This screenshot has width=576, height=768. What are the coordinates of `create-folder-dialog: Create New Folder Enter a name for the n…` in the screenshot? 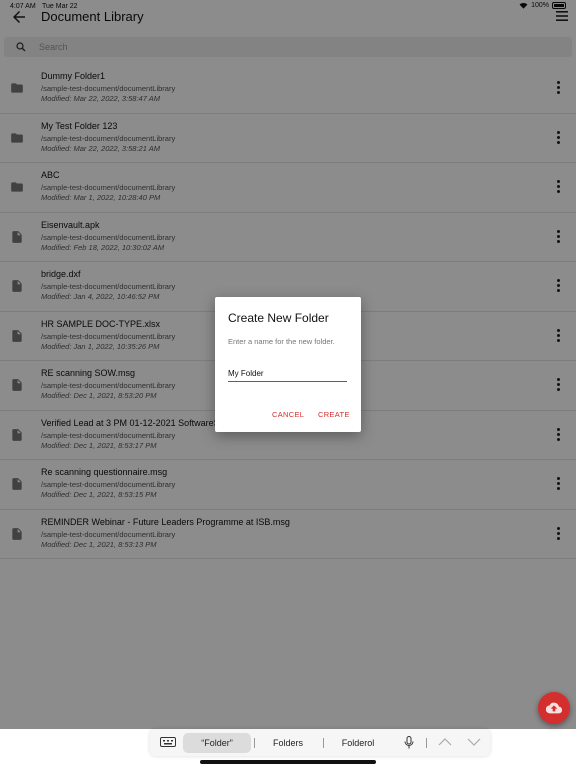 It's located at (288, 364).